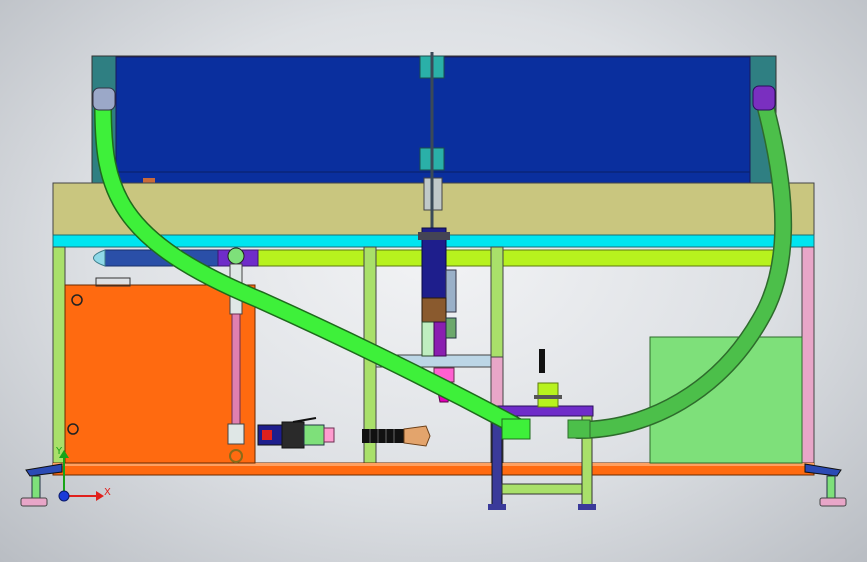  Describe the element at coordinates (516, 429) in the screenshot. I see `left-hose-end-fitting` at that location.